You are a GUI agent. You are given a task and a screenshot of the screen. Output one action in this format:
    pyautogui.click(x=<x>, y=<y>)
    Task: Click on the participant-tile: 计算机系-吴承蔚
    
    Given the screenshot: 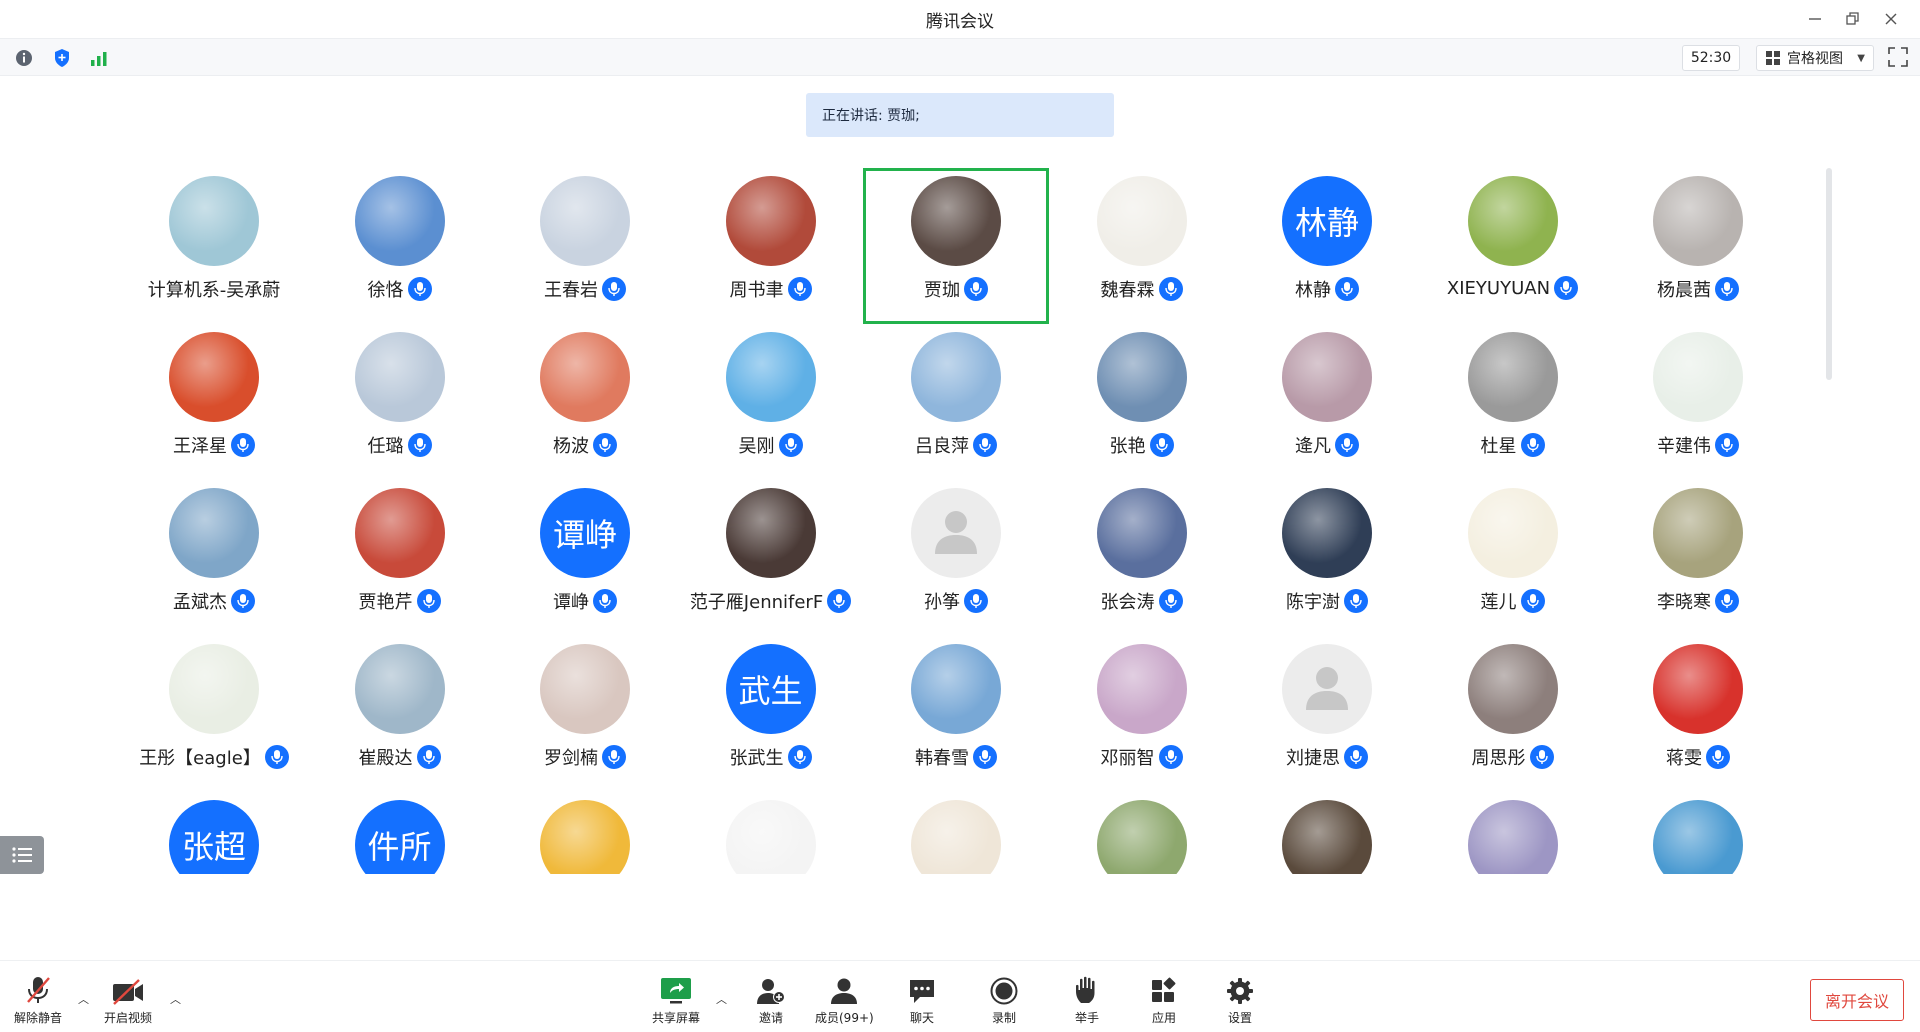 What is the action you would take?
    pyautogui.click(x=214, y=246)
    